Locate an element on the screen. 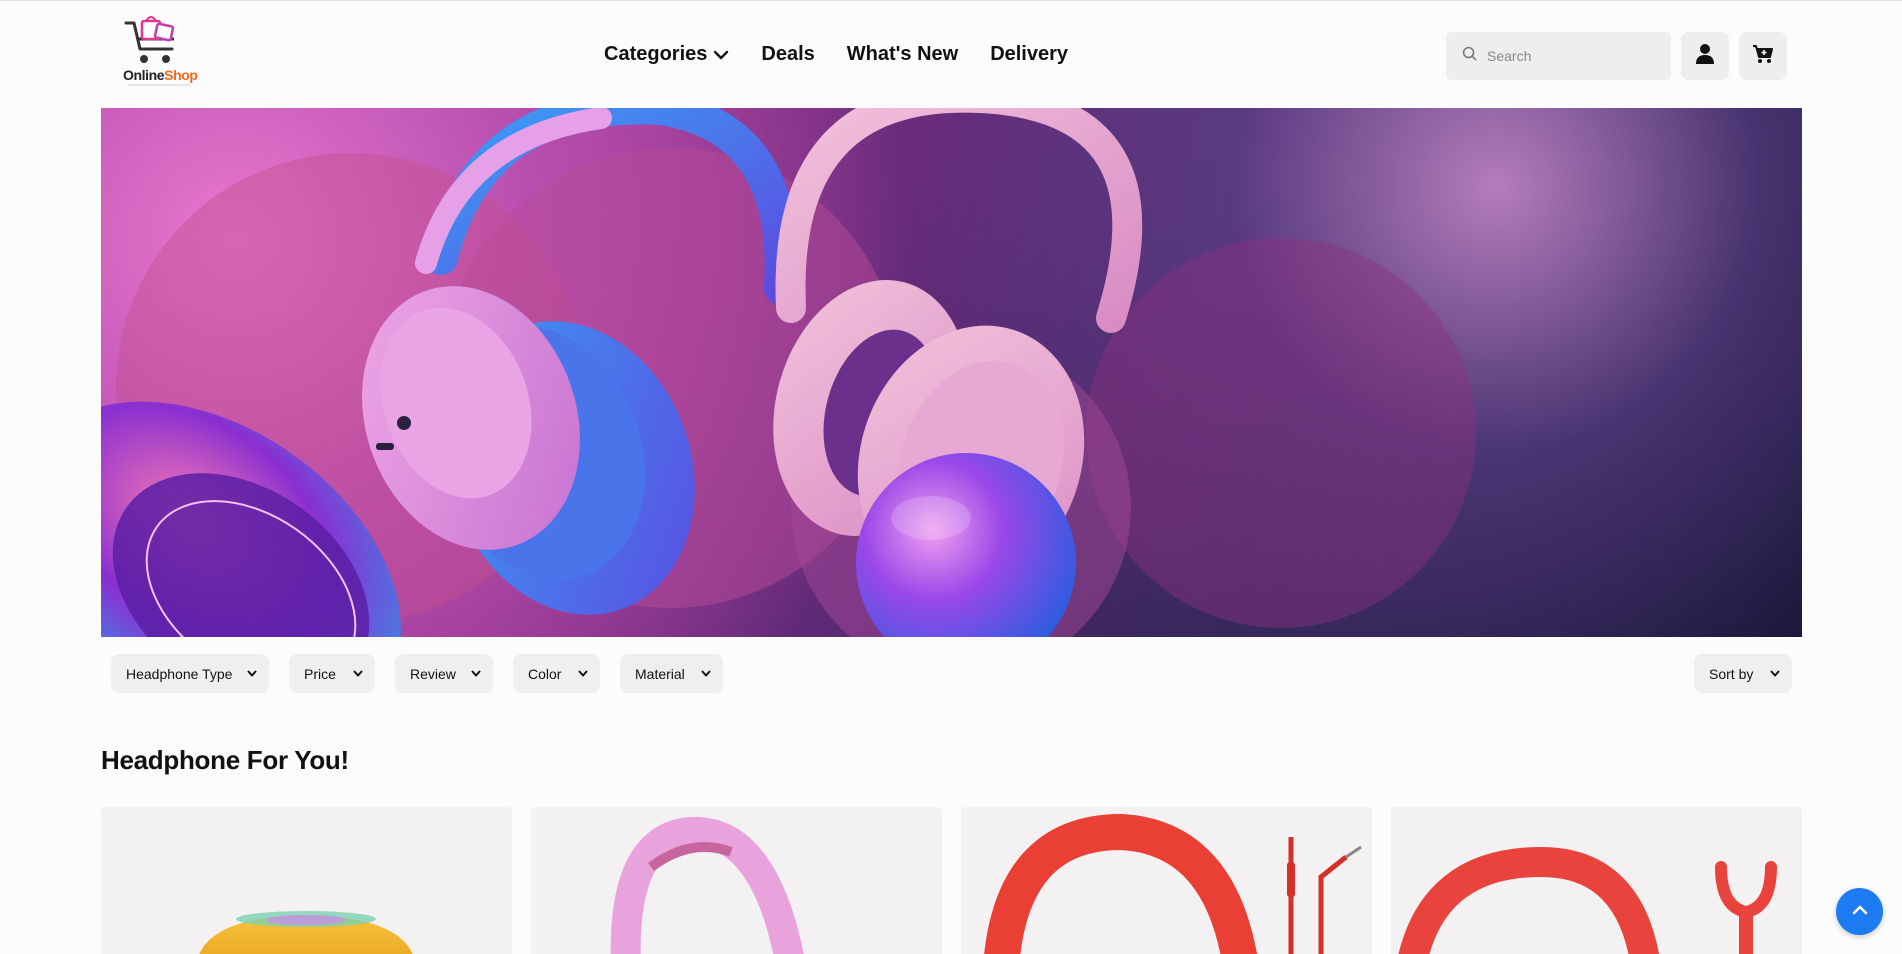  section-title: Headphone For You! is located at coordinates (225, 760).